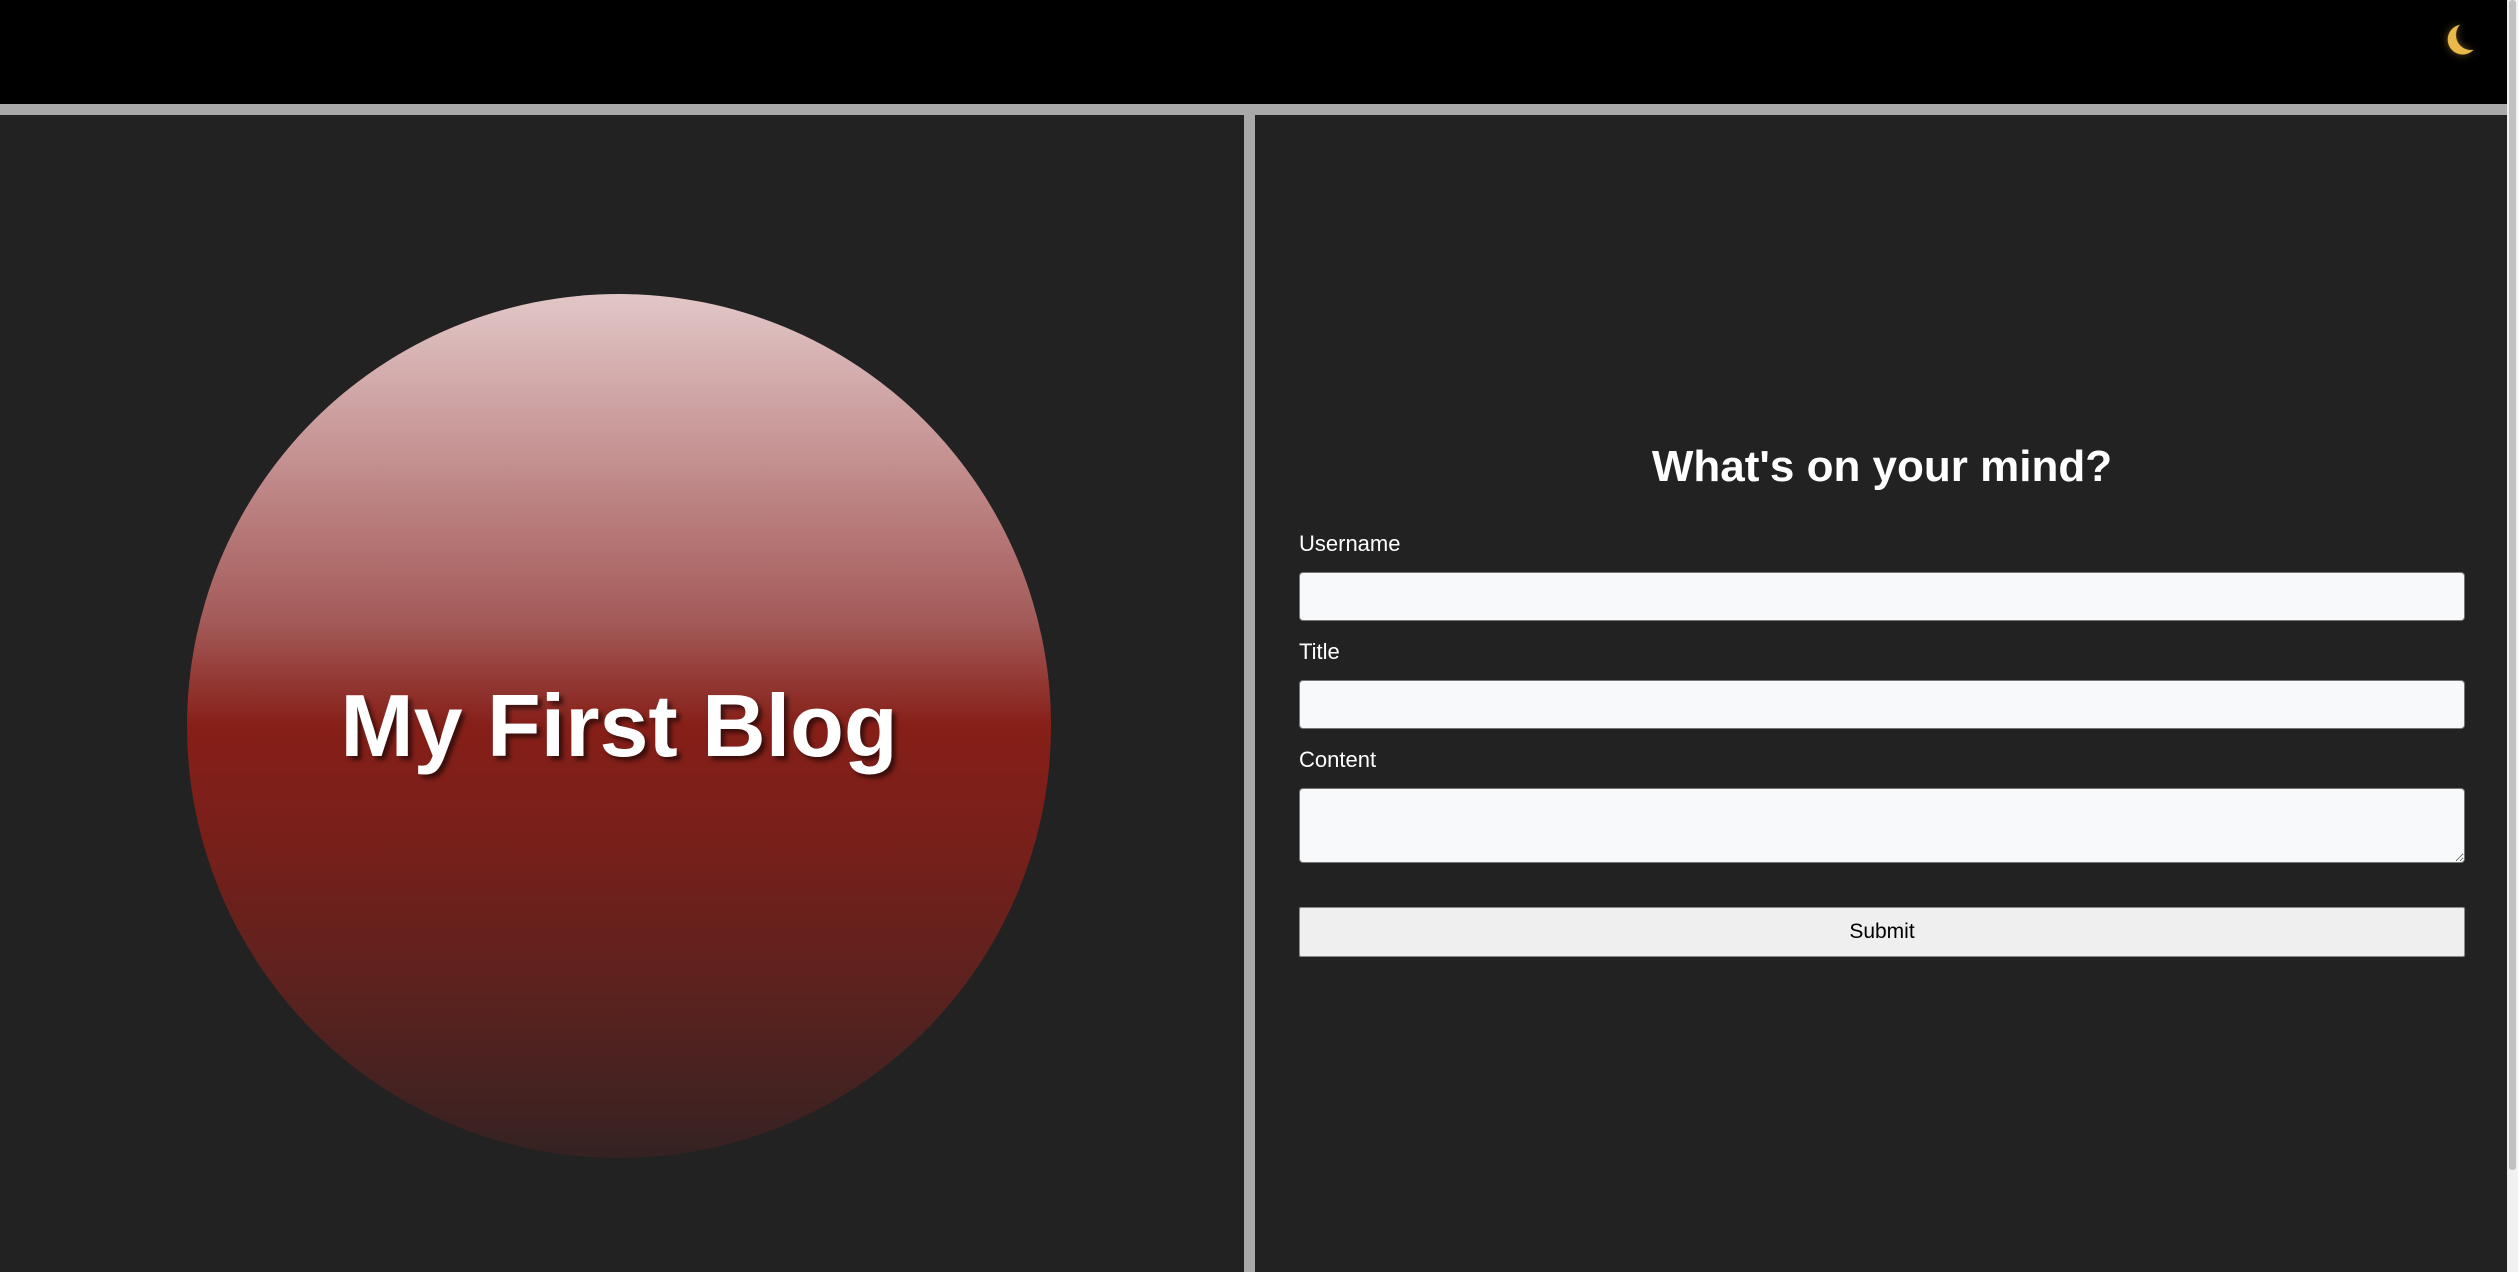 This screenshot has height=1272, width=2518. What do you see at coordinates (2512, 585) in the screenshot?
I see `scrollbar-thumb` at bounding box center [2512, 585].